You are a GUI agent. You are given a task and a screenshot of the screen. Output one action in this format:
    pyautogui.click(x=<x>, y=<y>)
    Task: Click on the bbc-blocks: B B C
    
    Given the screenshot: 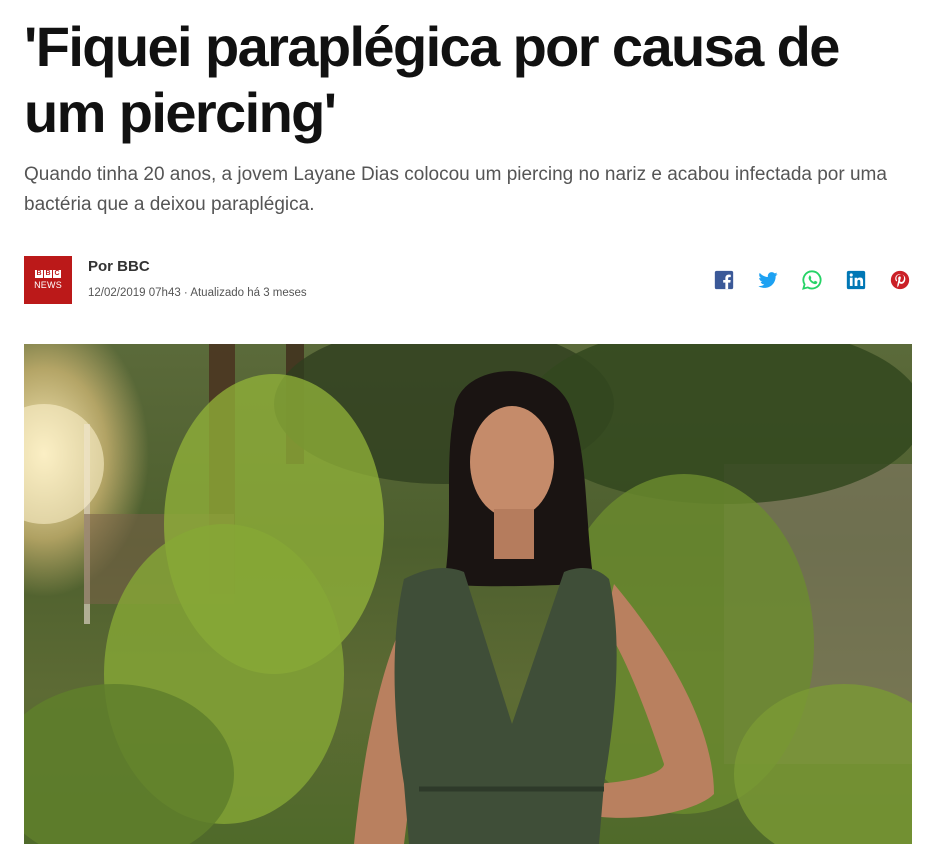 What is the action you would take?
    pyautogui.click(x=48, y=274)
    